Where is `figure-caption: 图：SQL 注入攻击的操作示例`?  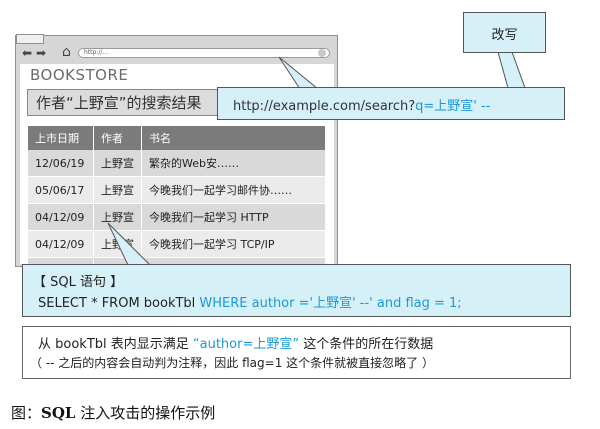 figure-caption: 图：SQL 注入攻击的操作示例 is located at coordinates (113, 412).